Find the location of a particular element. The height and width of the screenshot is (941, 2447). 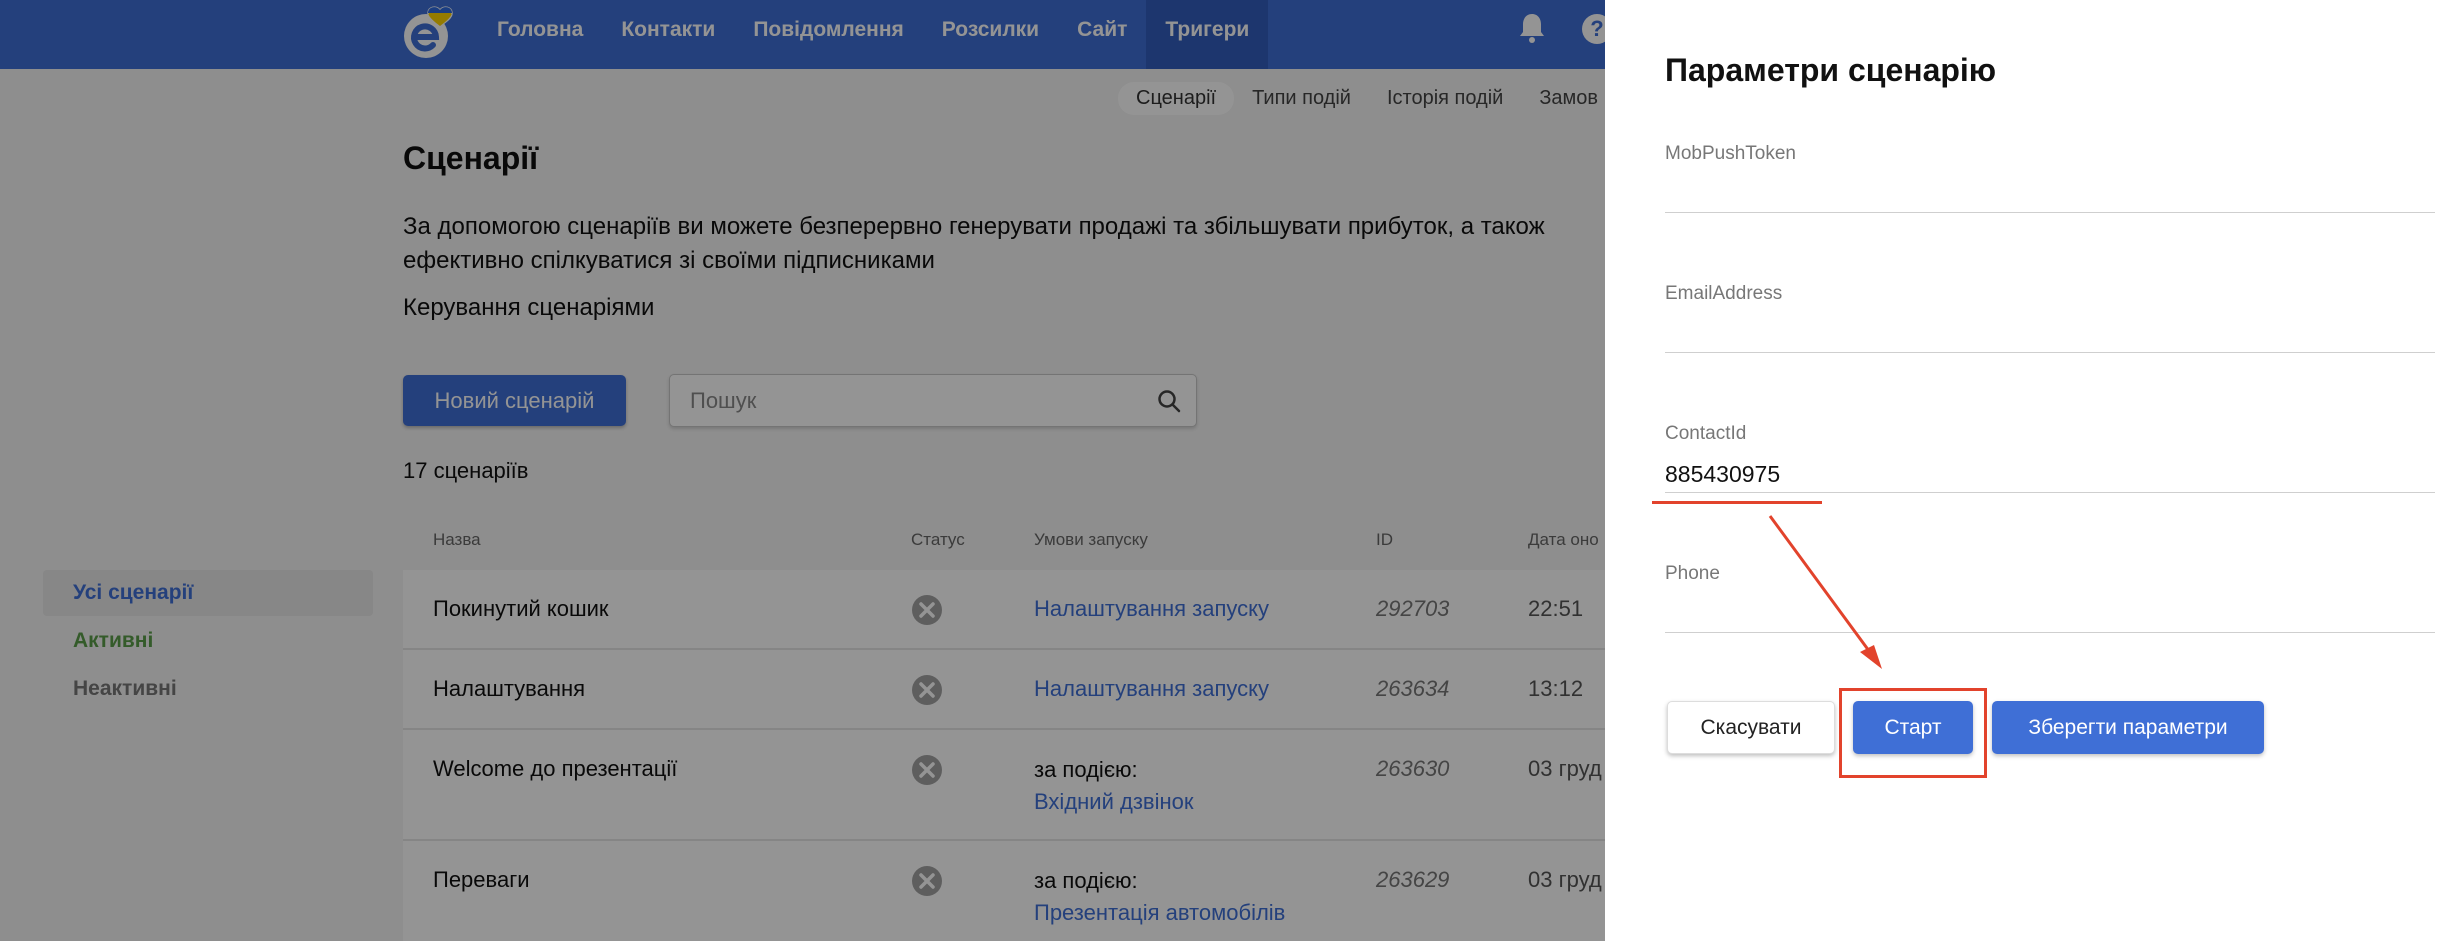

filter-sidebar: Усі сценарії Активні Неактивні is located at coordinates (208, 642).